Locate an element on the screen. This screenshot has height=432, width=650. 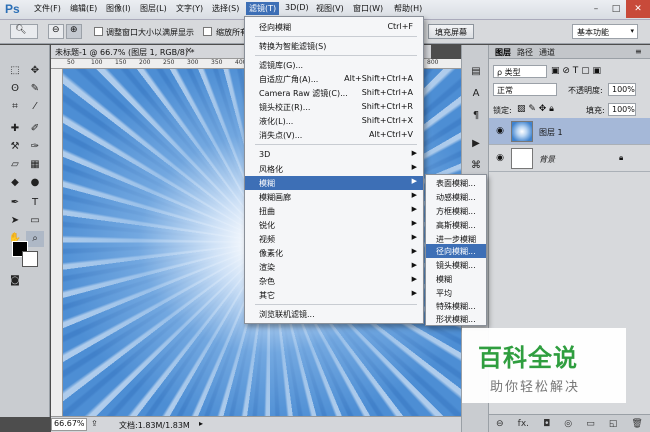
mask-icon: ◘ is located at coordinates (546, 424).